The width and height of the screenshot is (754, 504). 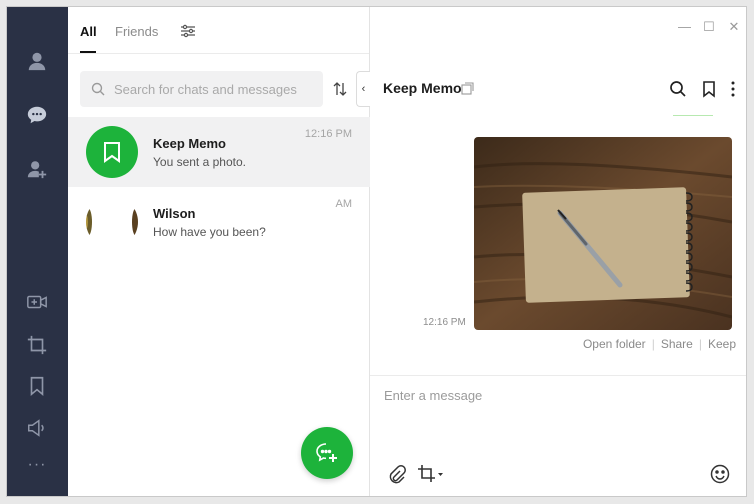 I want to click on video-call-icon, so click(x=37, y=302).